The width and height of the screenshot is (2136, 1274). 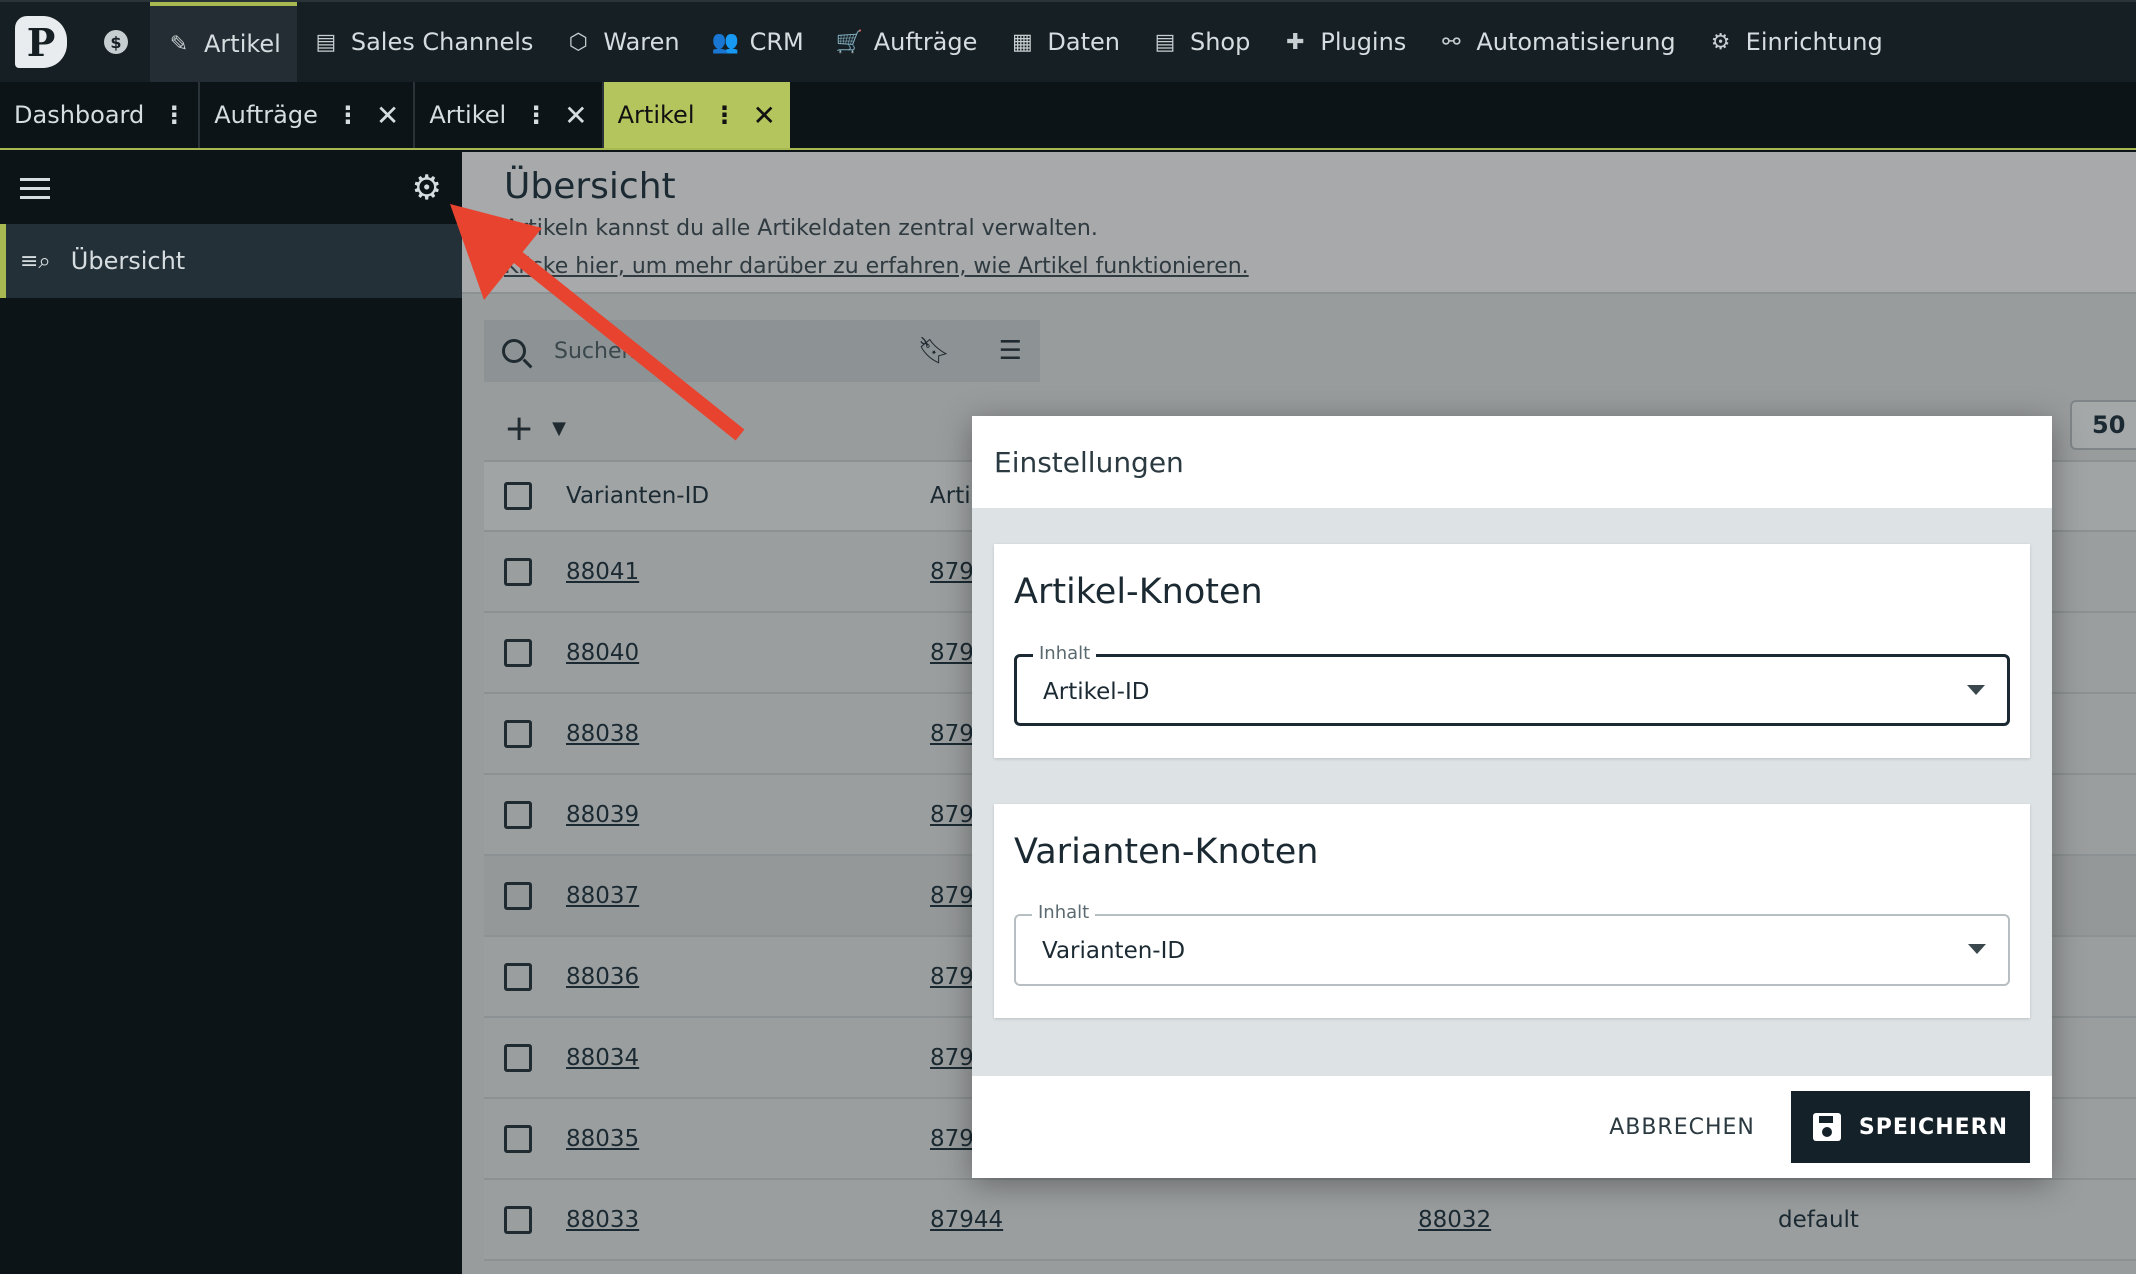 I want to click on tag-icon: ✎, so click(x=179, y=44).